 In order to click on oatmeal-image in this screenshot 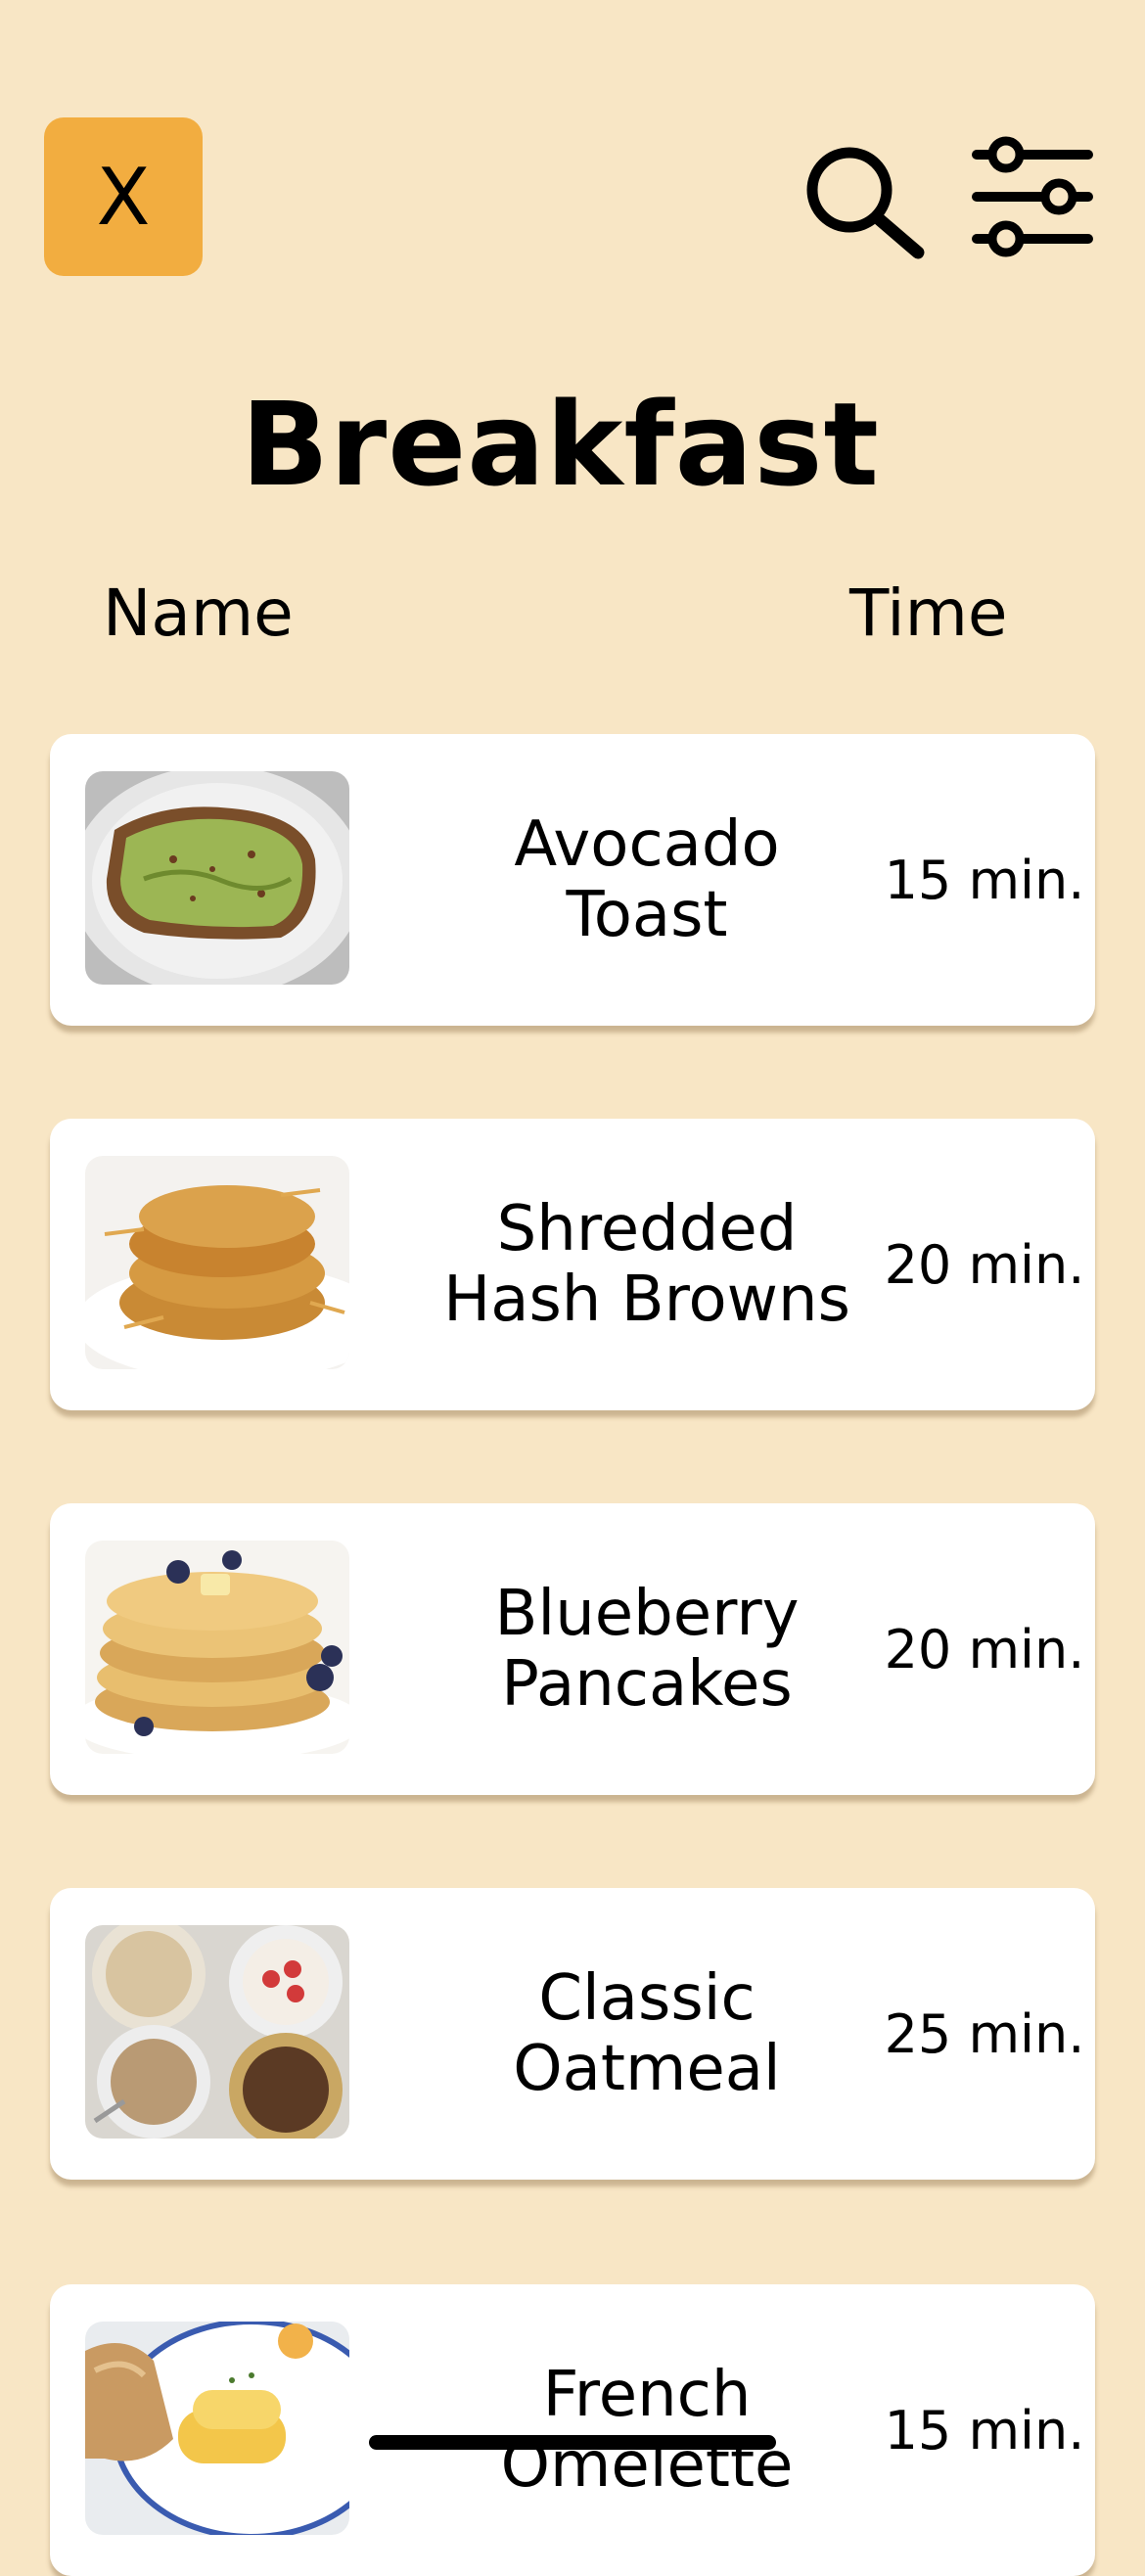, I will do `click(217, 2032)`.